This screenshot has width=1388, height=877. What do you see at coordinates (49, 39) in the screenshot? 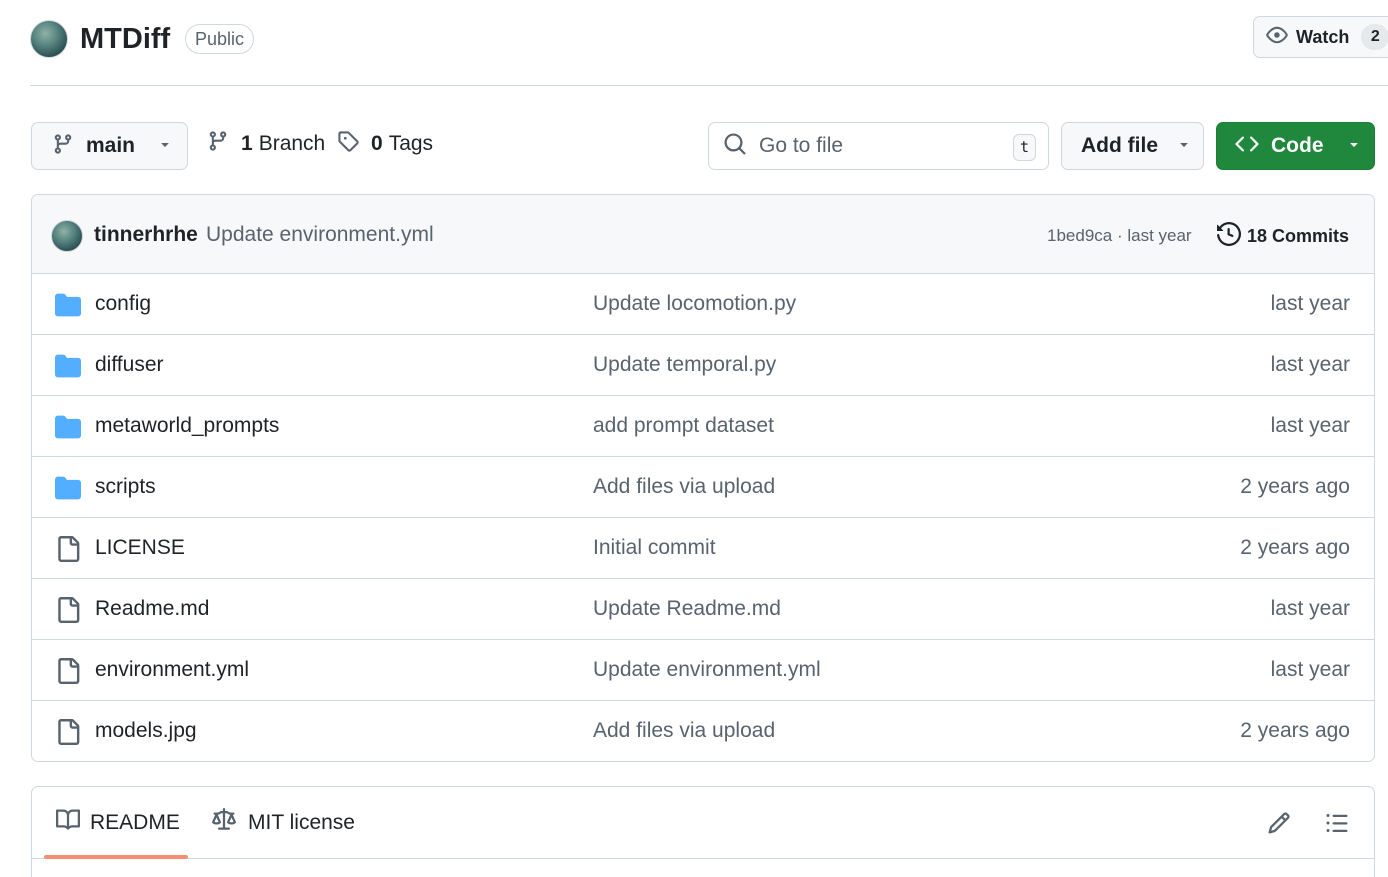
I see `owner-avatar` at bounding box center [49, 39].